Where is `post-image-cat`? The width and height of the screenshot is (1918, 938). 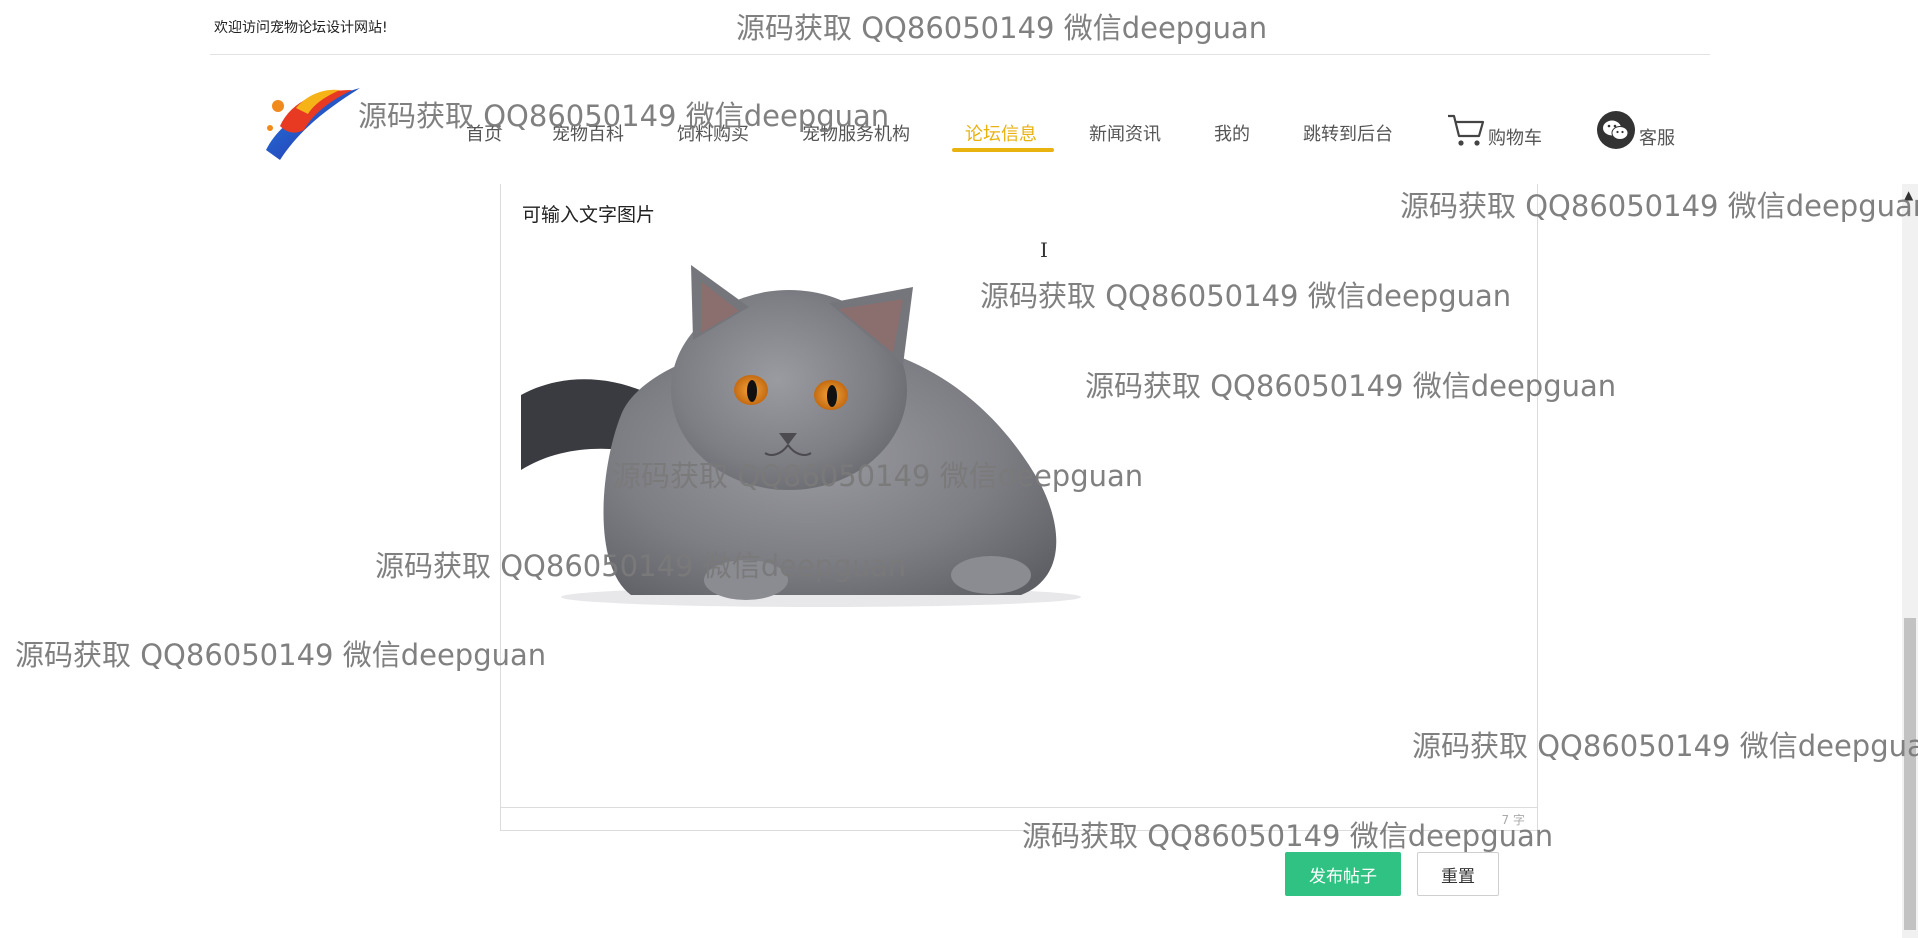
post-image-cat is located at coordinates (802, 427).